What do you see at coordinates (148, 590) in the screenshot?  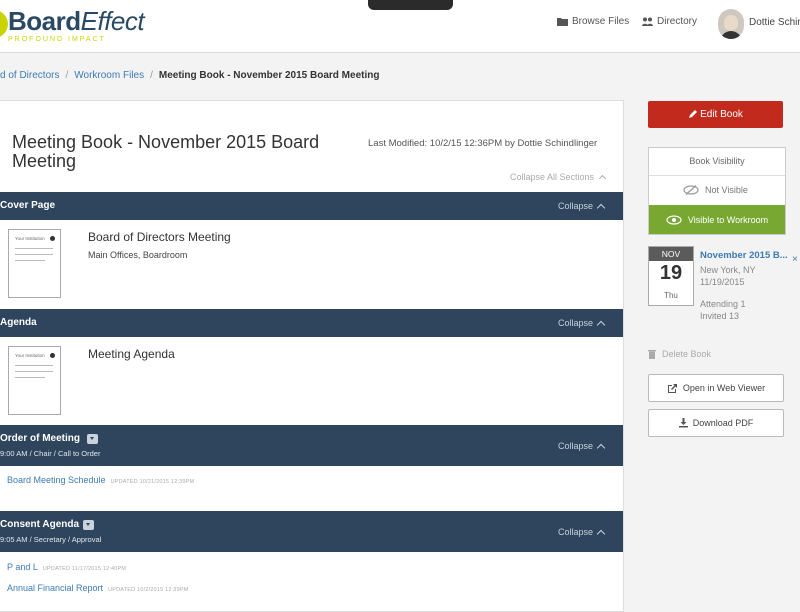 I see `document-updated: UPDATED 10/2/2015 12:39PM` at bounding box center [148, 590].